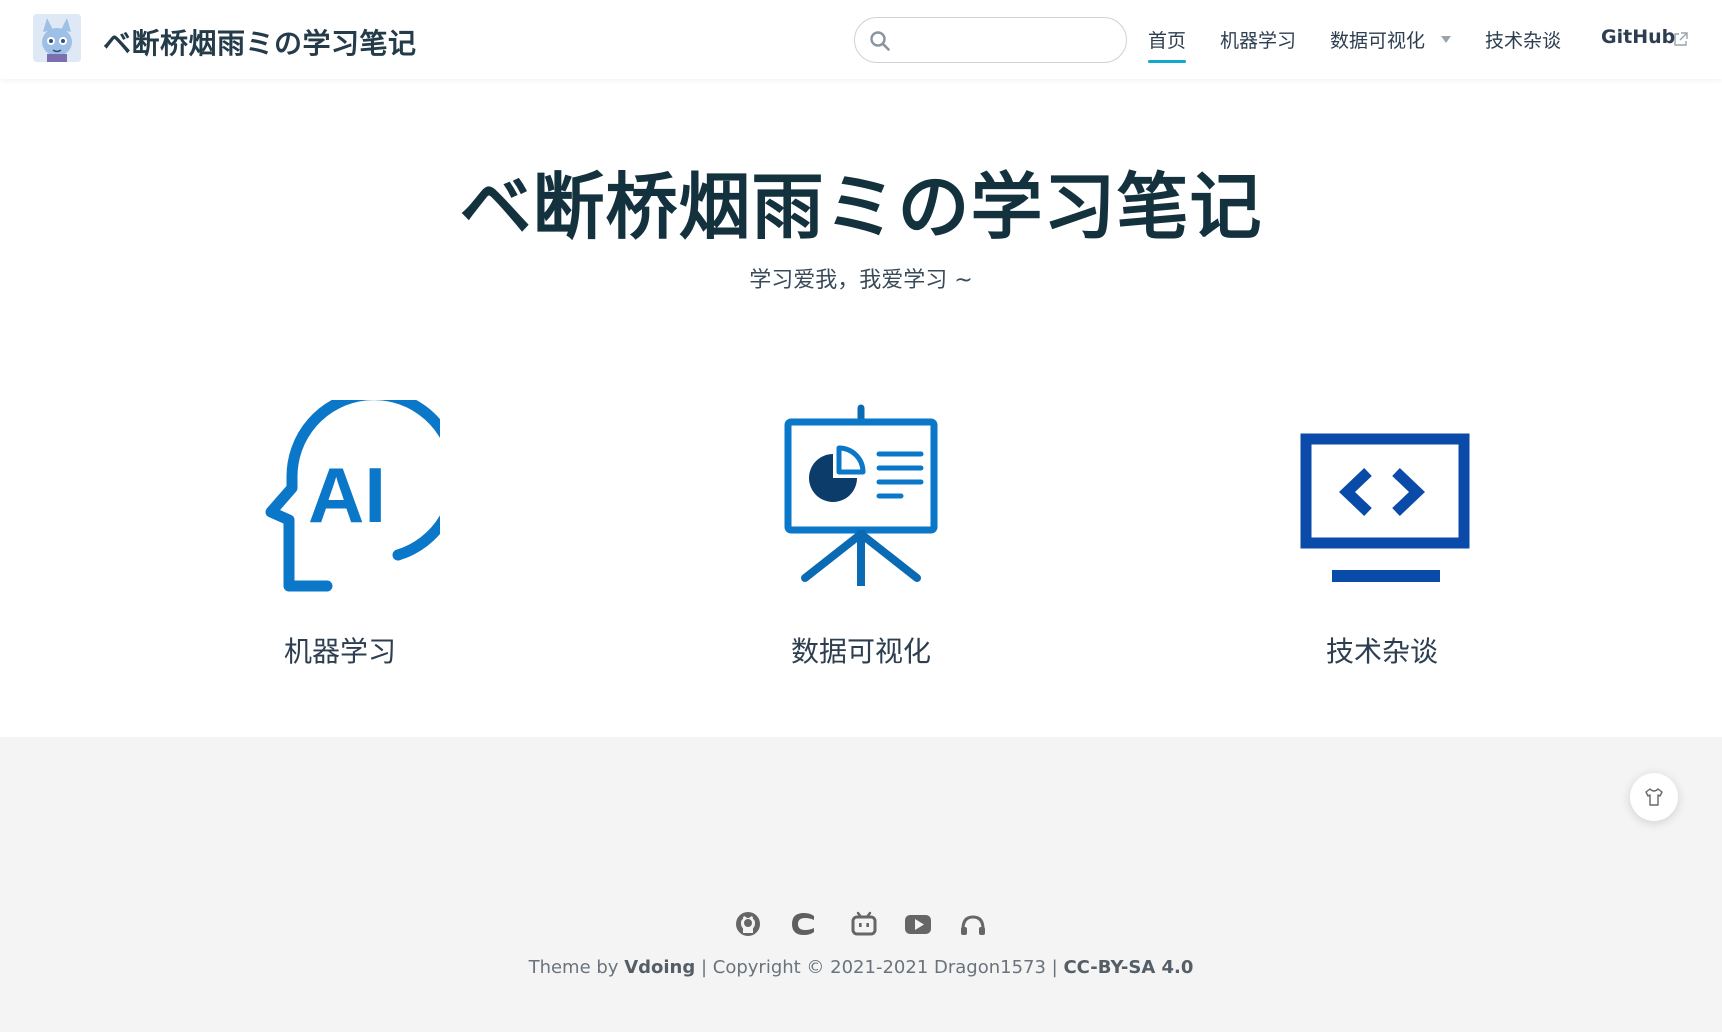  Describe the element at coordinates (1128, 967) in the screenshot. I see `license-link: CC-BY-SA 4.0` at that location.